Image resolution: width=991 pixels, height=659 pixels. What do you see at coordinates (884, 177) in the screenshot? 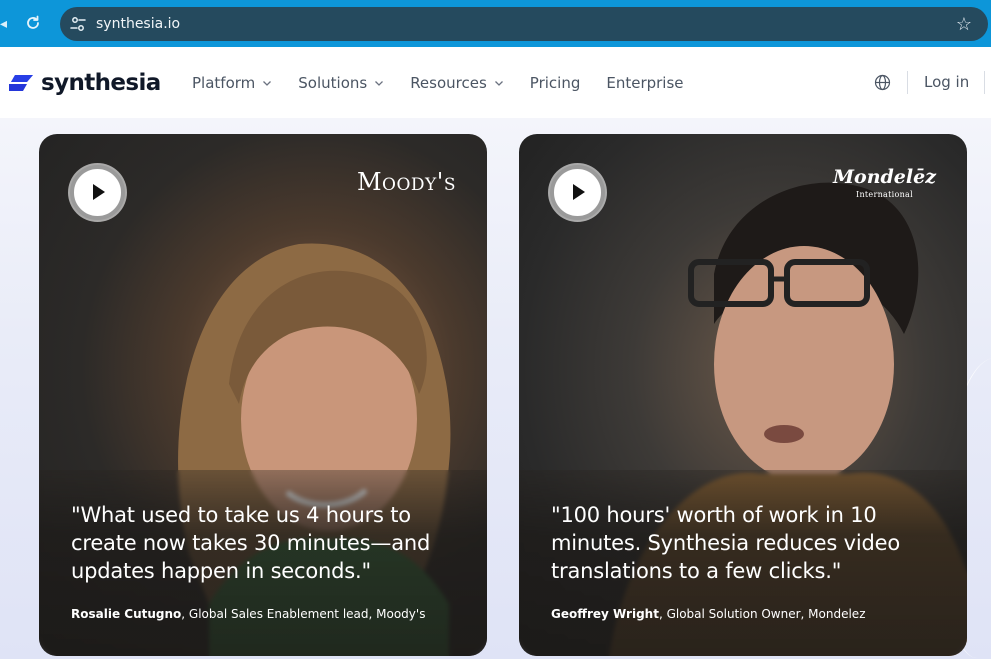
I see `mondelez-logo-text: Mondelēz` at bounding box center [884, 177].